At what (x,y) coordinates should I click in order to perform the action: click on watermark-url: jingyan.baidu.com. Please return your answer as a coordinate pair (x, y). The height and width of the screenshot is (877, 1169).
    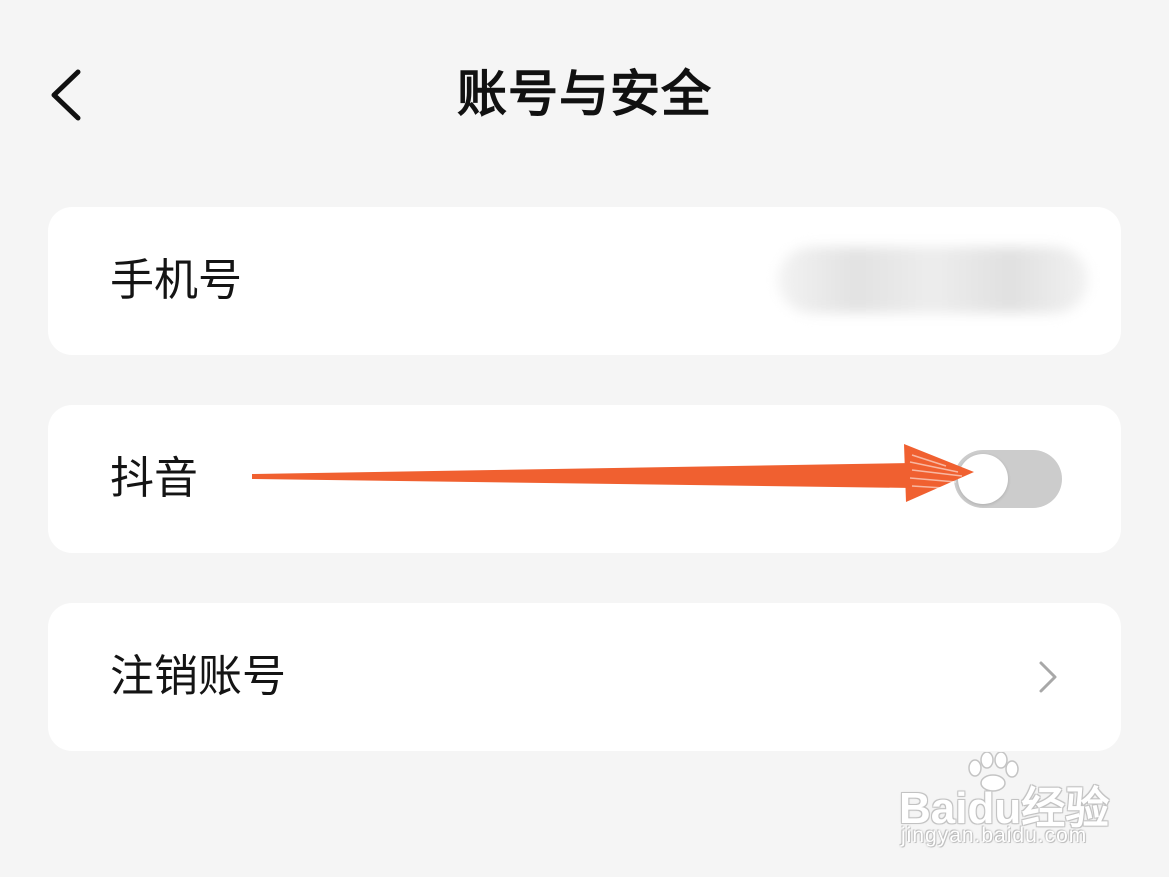
    Looking at the image, I should click on (994, 835).